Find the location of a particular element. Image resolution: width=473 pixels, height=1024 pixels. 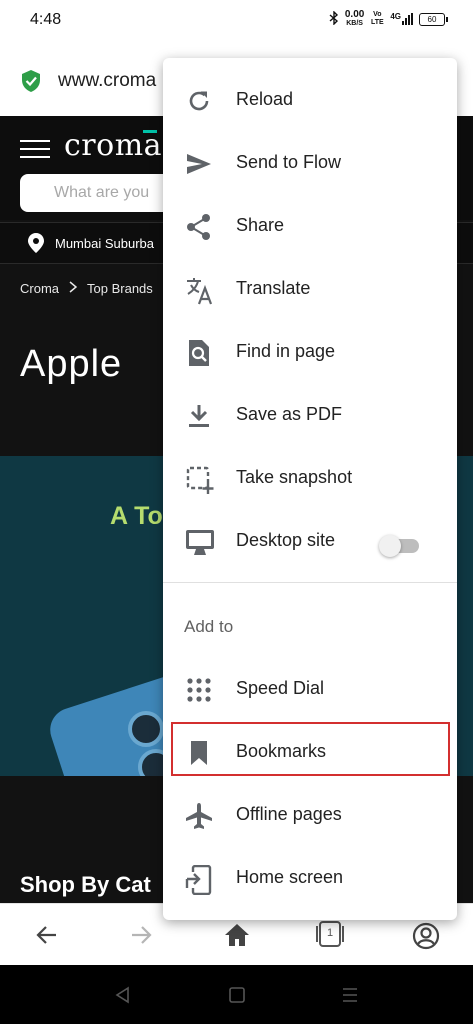

menu-item-home-screen: Home screen is located at coordinates (310, 878).